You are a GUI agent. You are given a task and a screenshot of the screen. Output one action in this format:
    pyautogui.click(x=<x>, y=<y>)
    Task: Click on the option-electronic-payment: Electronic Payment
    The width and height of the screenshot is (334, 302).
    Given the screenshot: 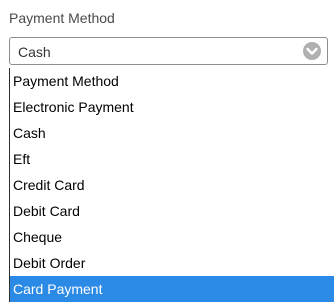 What is the action you would take?
    pyautogui.click(x=172, y=107)
    